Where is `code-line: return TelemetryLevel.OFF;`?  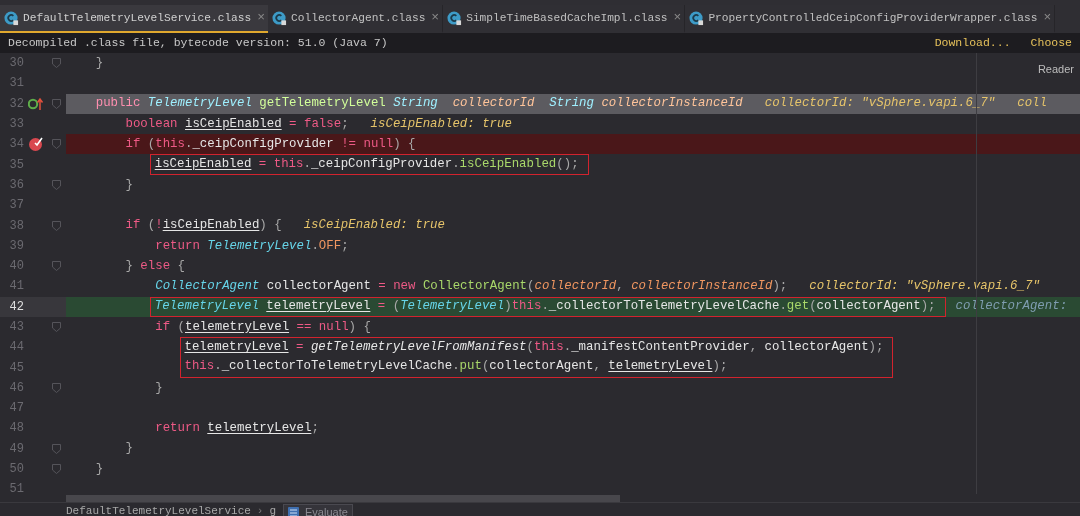
code-line: return TelemetryLevel.OFF; is located at coordinates (252, 246).